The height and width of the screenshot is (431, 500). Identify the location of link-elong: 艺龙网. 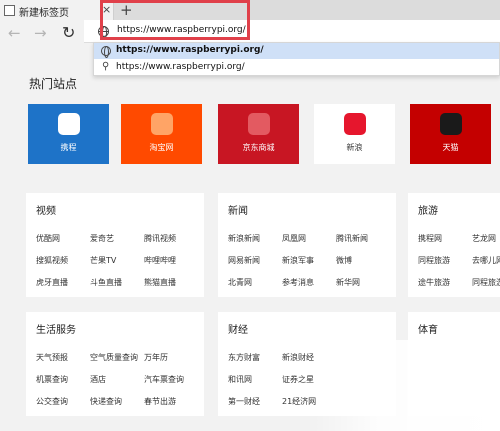
(484, 238).